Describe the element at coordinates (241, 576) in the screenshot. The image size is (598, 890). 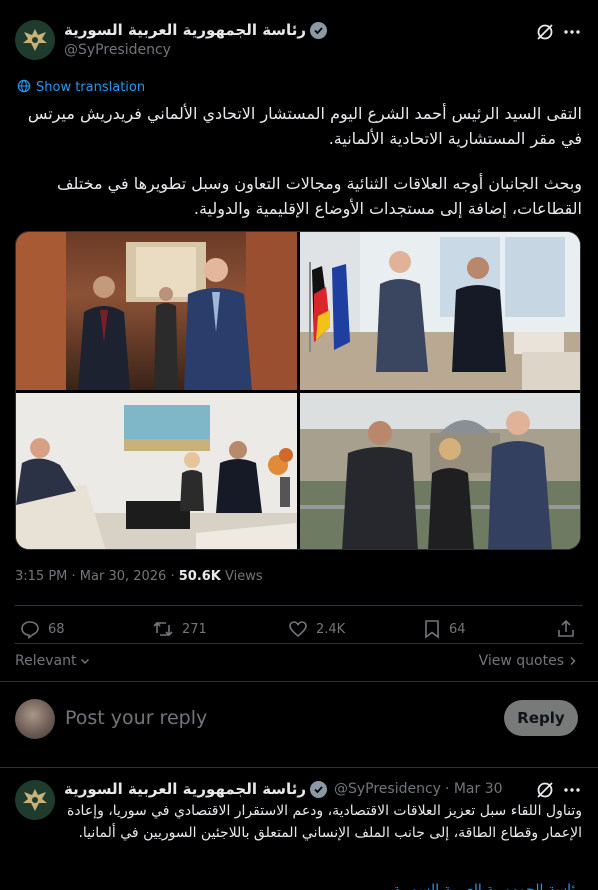
I see `views-label: Views` at that location.